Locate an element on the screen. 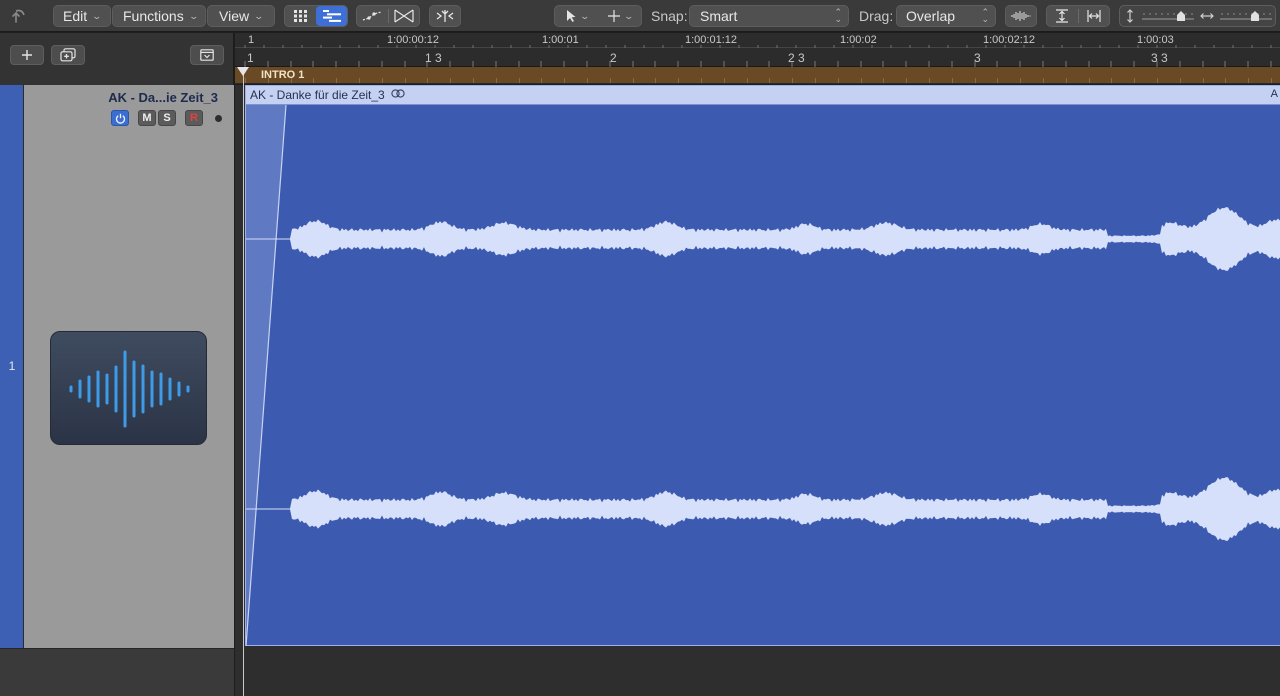 This screenshot has height=696, width=1280. automation-button is located at coordinates (372, 16).